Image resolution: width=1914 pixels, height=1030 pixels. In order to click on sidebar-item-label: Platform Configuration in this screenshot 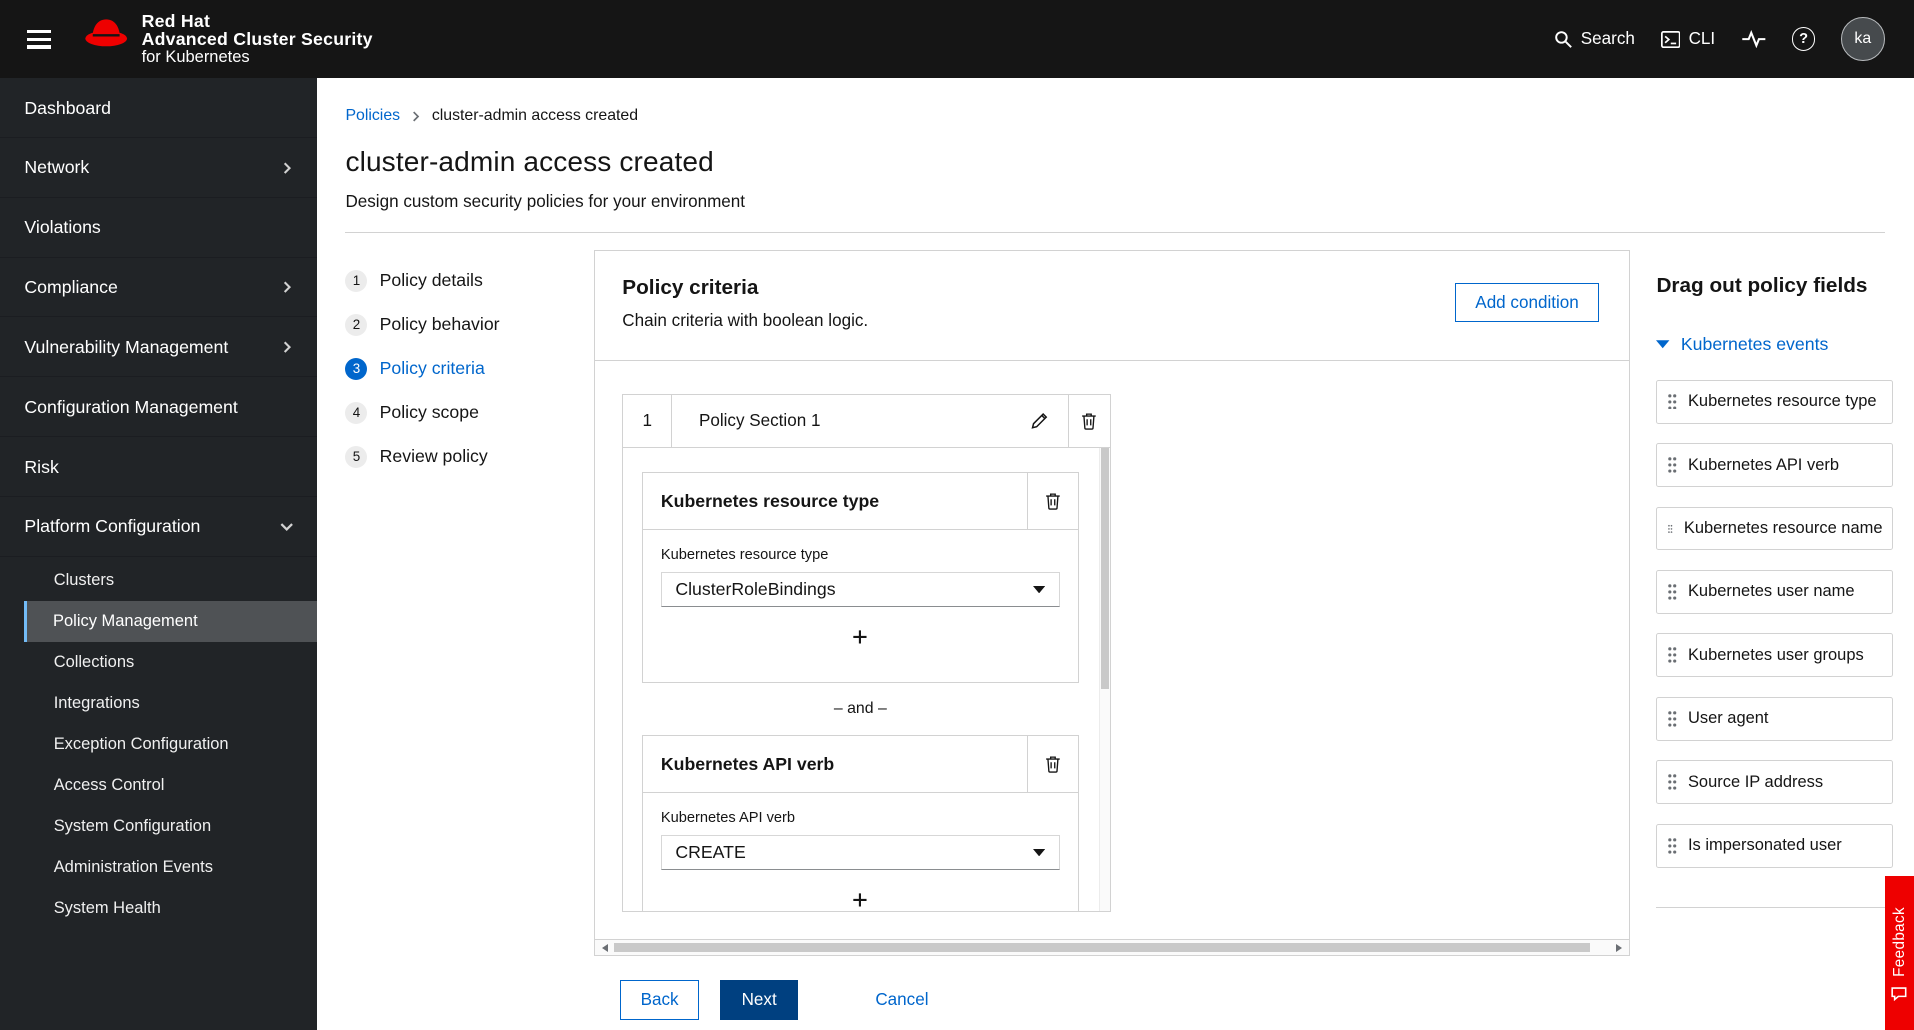, I will do `click(112, 526)`.